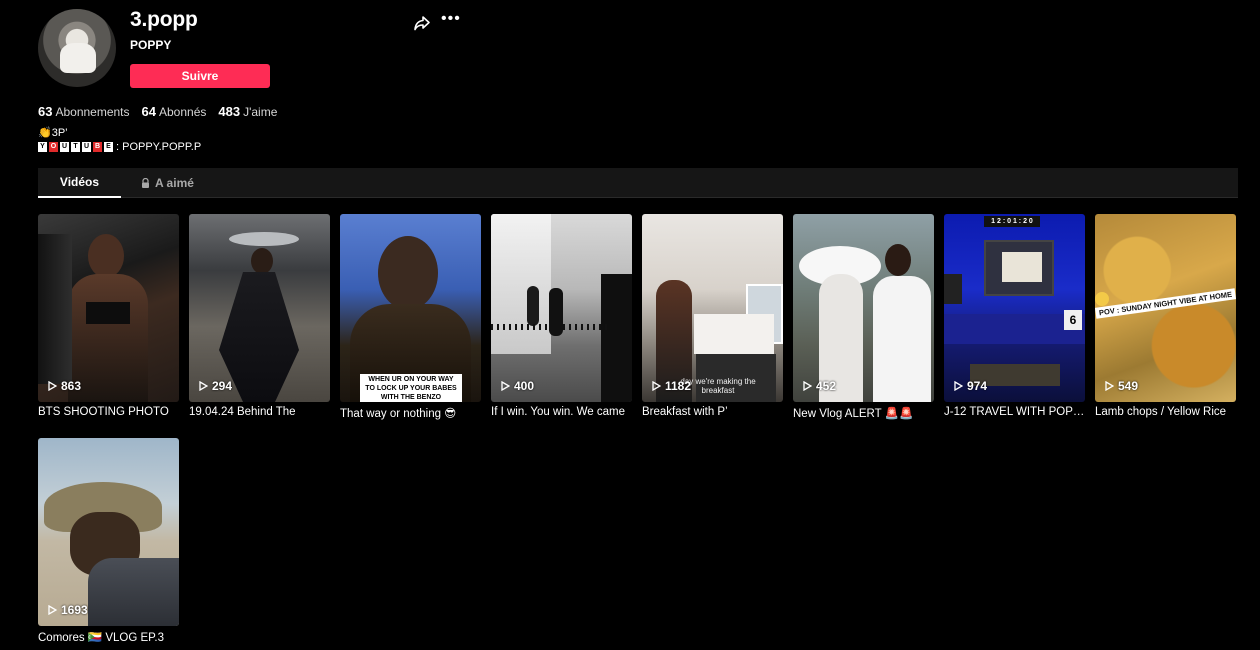  What do you see at coordinates (145, 183) in the screenshot?
I see `lock-icon` at bounding box center [145, 183].